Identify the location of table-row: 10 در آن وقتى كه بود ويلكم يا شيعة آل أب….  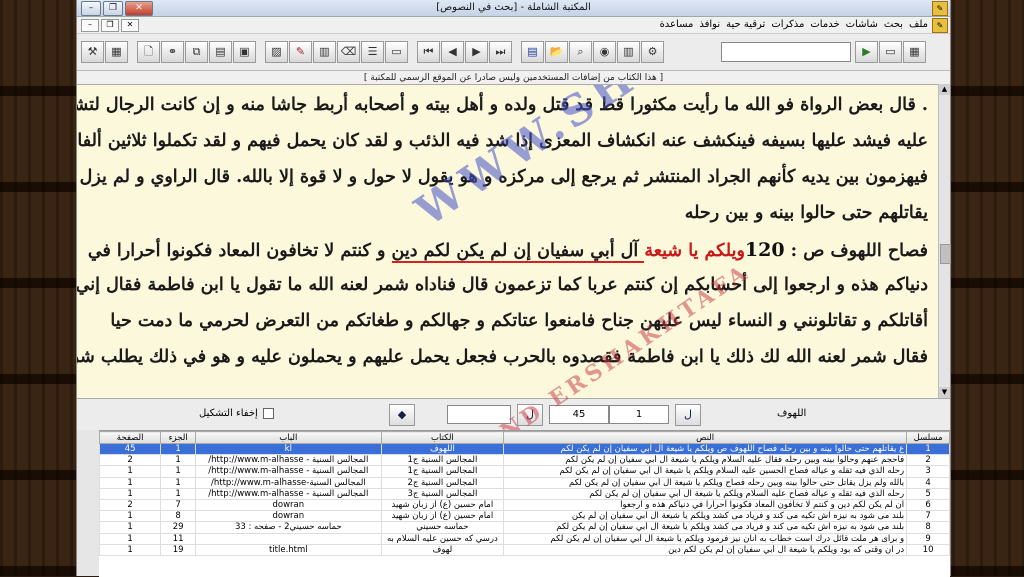
(524, 549).